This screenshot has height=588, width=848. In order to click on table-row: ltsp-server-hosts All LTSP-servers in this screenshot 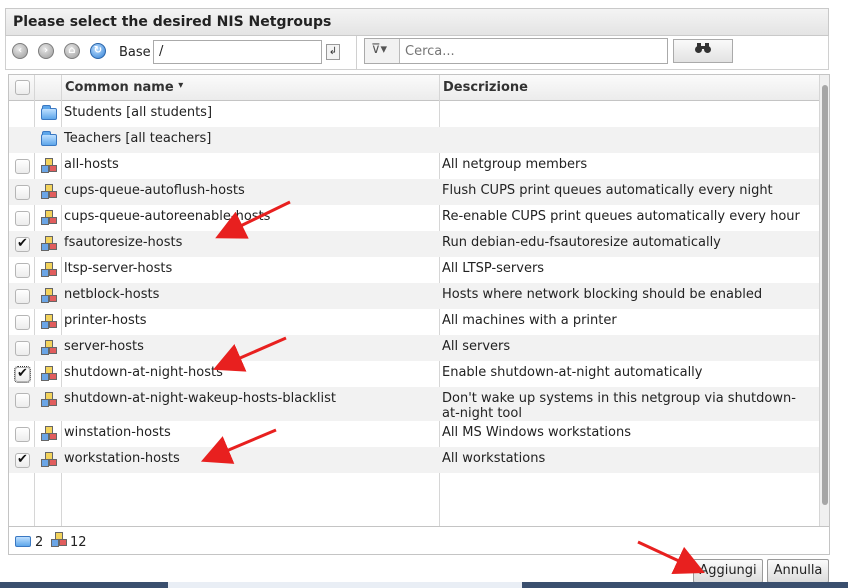, I will do `click(414, 270)`.